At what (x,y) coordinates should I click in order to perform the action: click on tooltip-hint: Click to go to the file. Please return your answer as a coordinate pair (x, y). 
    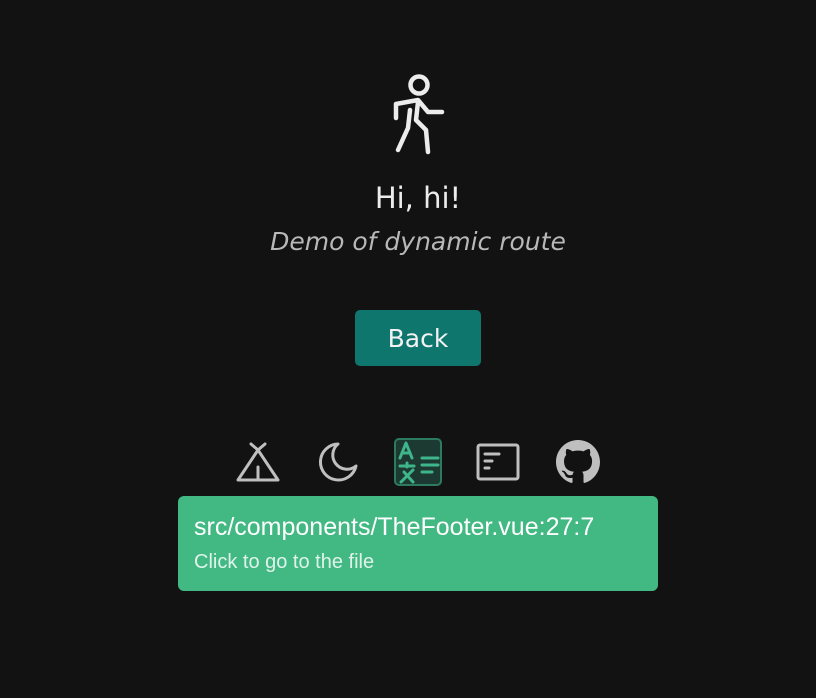
    Looking at the image, I should click on (284, 562).